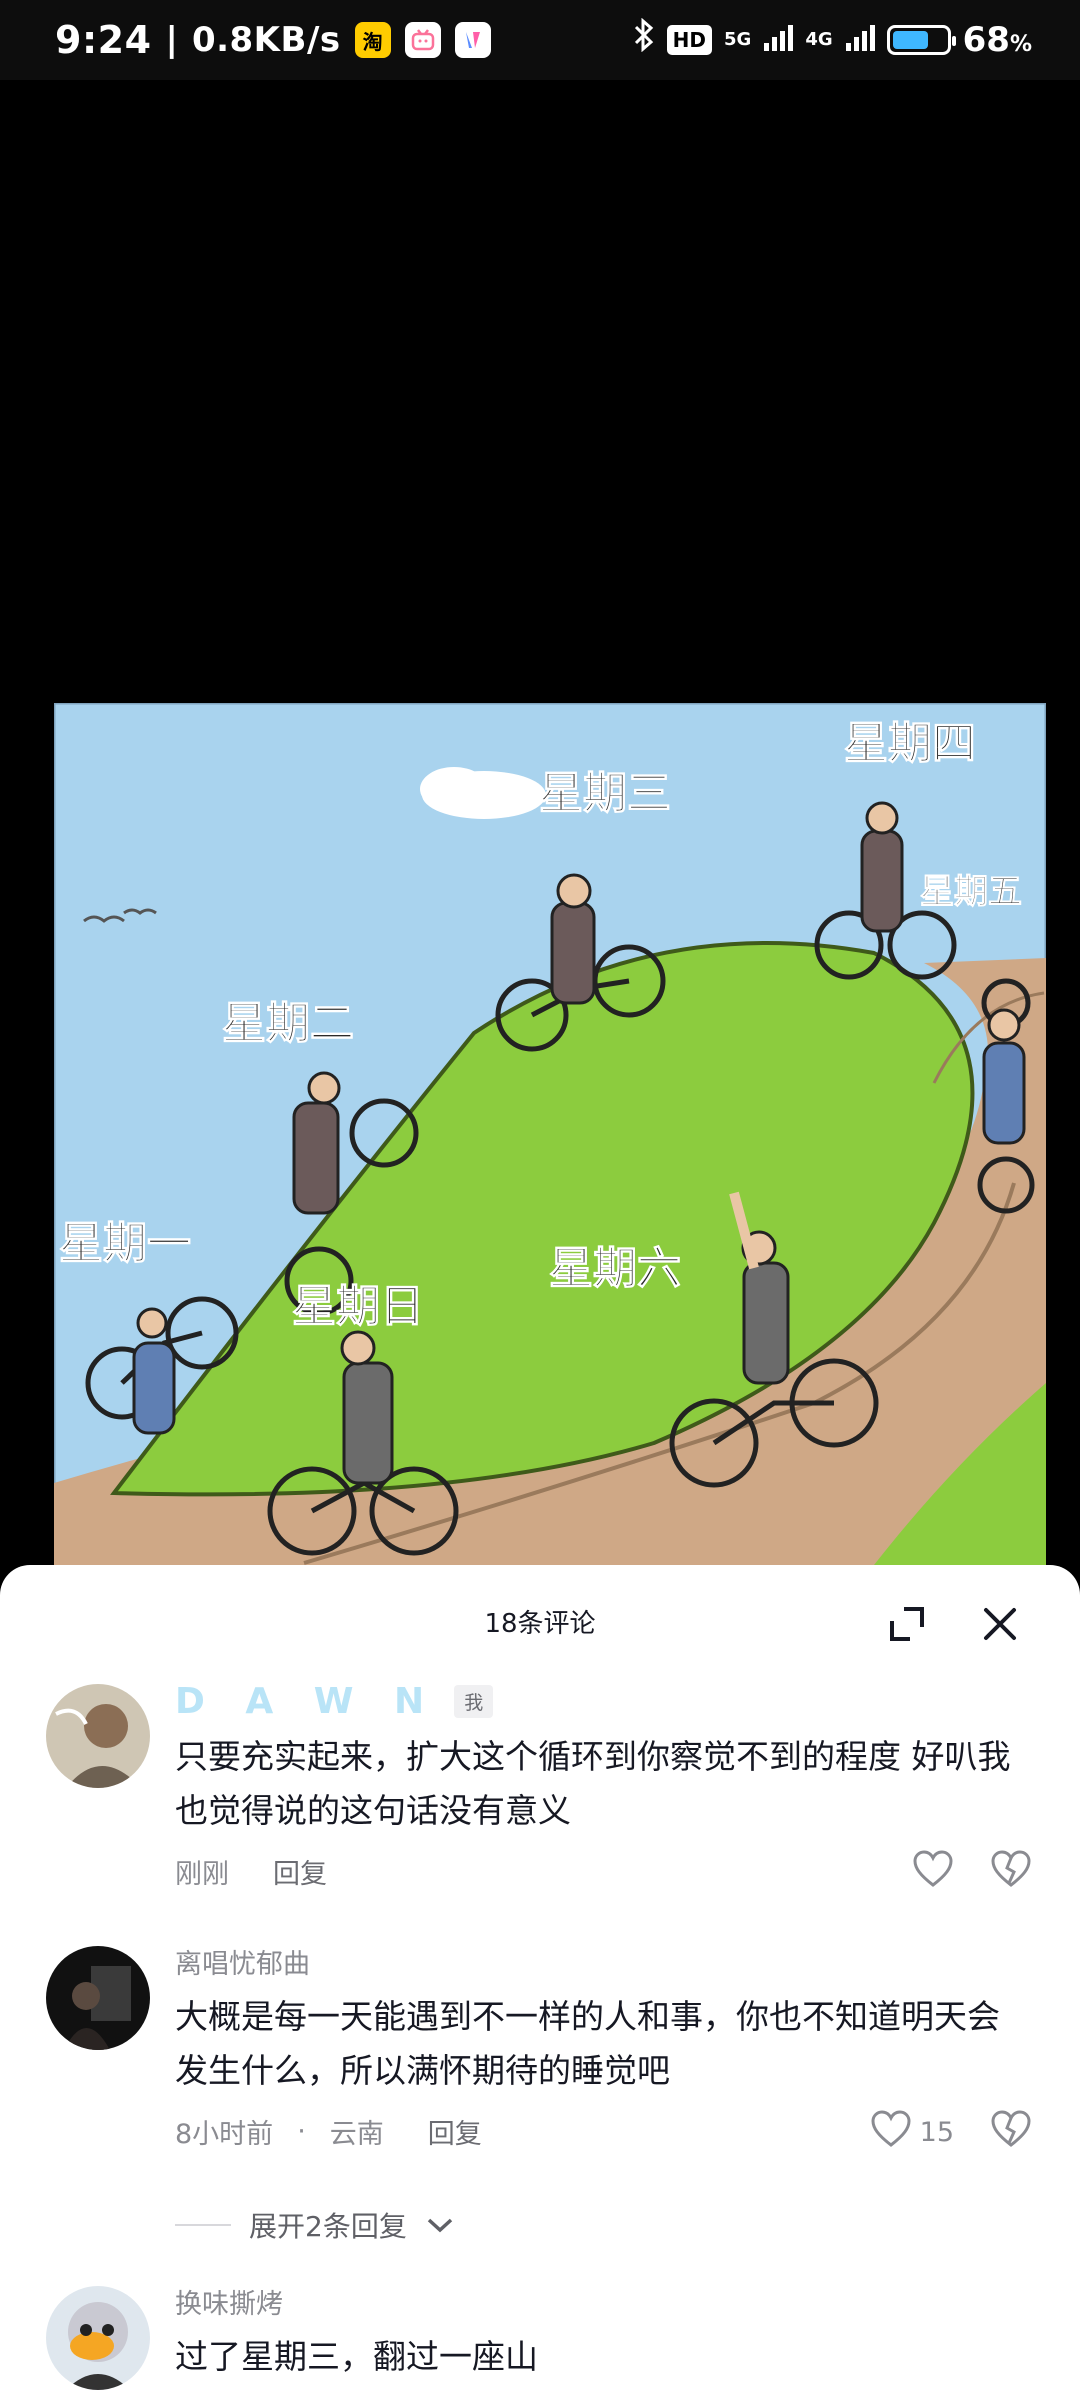 The height and width of the screenshot is (2400, 1080). What do you see at coordinates (603, 1961) in the screenshot?
I see `username: 离唱忧郁曲` at bounding box center [603, 1961].